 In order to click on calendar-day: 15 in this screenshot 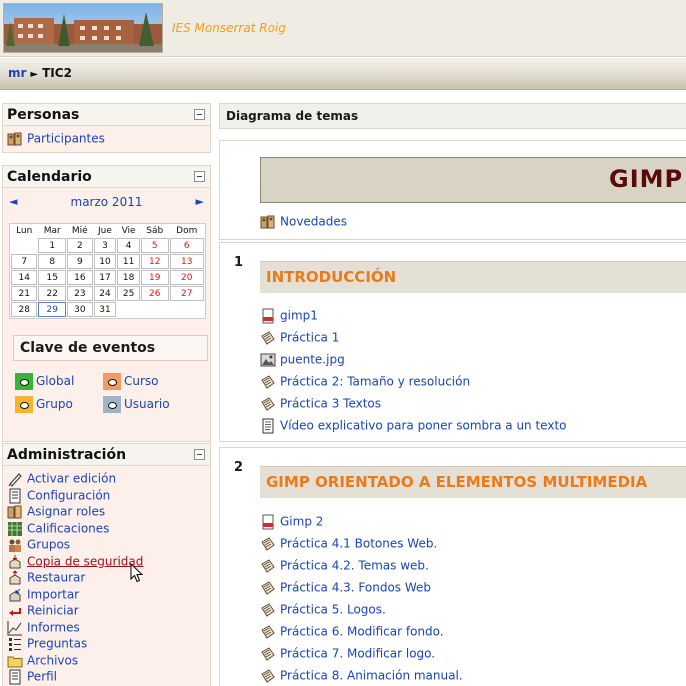, I will do `click(52, 277)`.